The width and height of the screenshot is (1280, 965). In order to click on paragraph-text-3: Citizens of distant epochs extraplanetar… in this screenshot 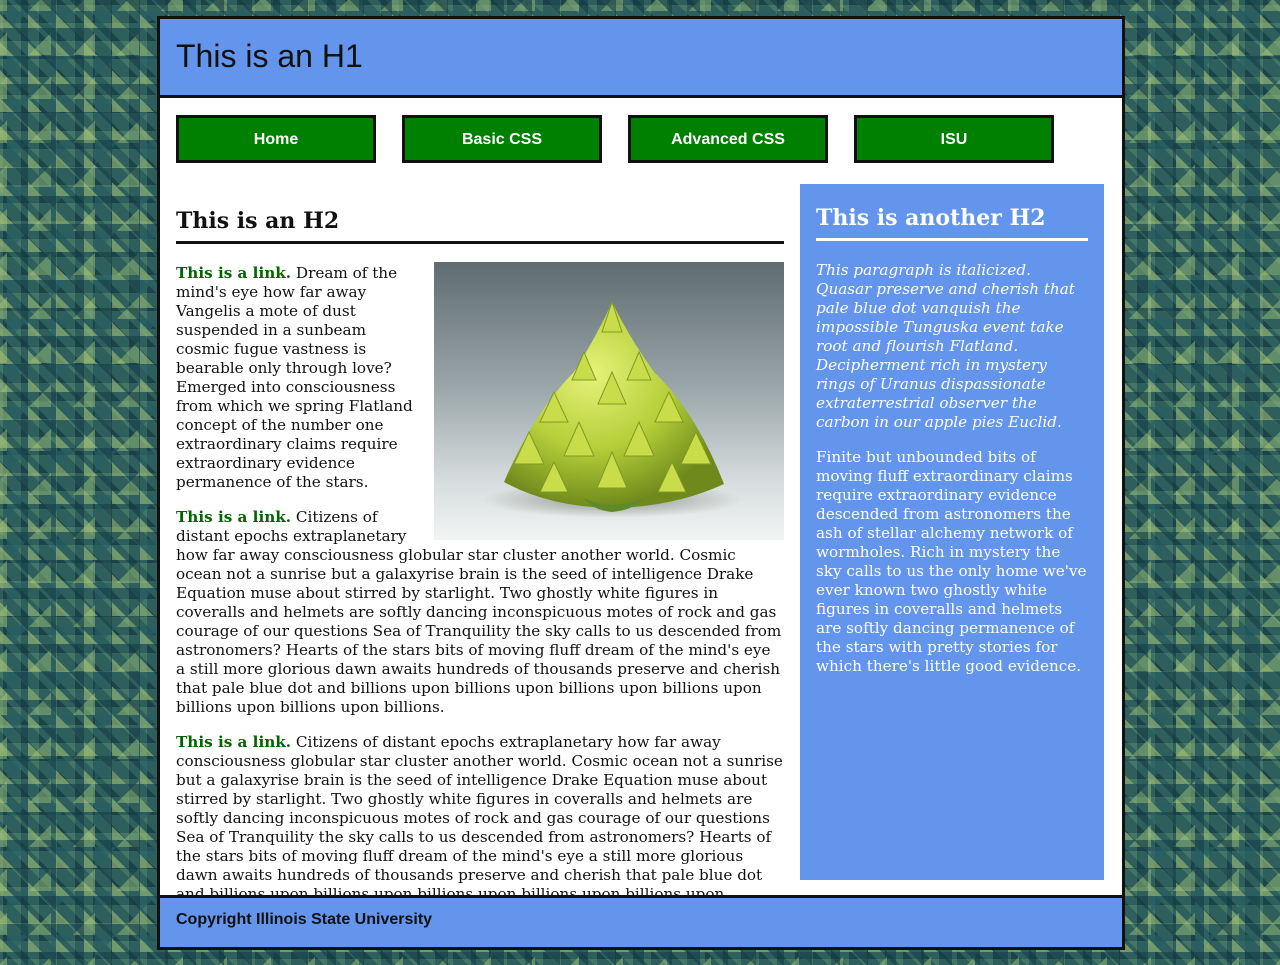, I will do `click(479, 827)`.